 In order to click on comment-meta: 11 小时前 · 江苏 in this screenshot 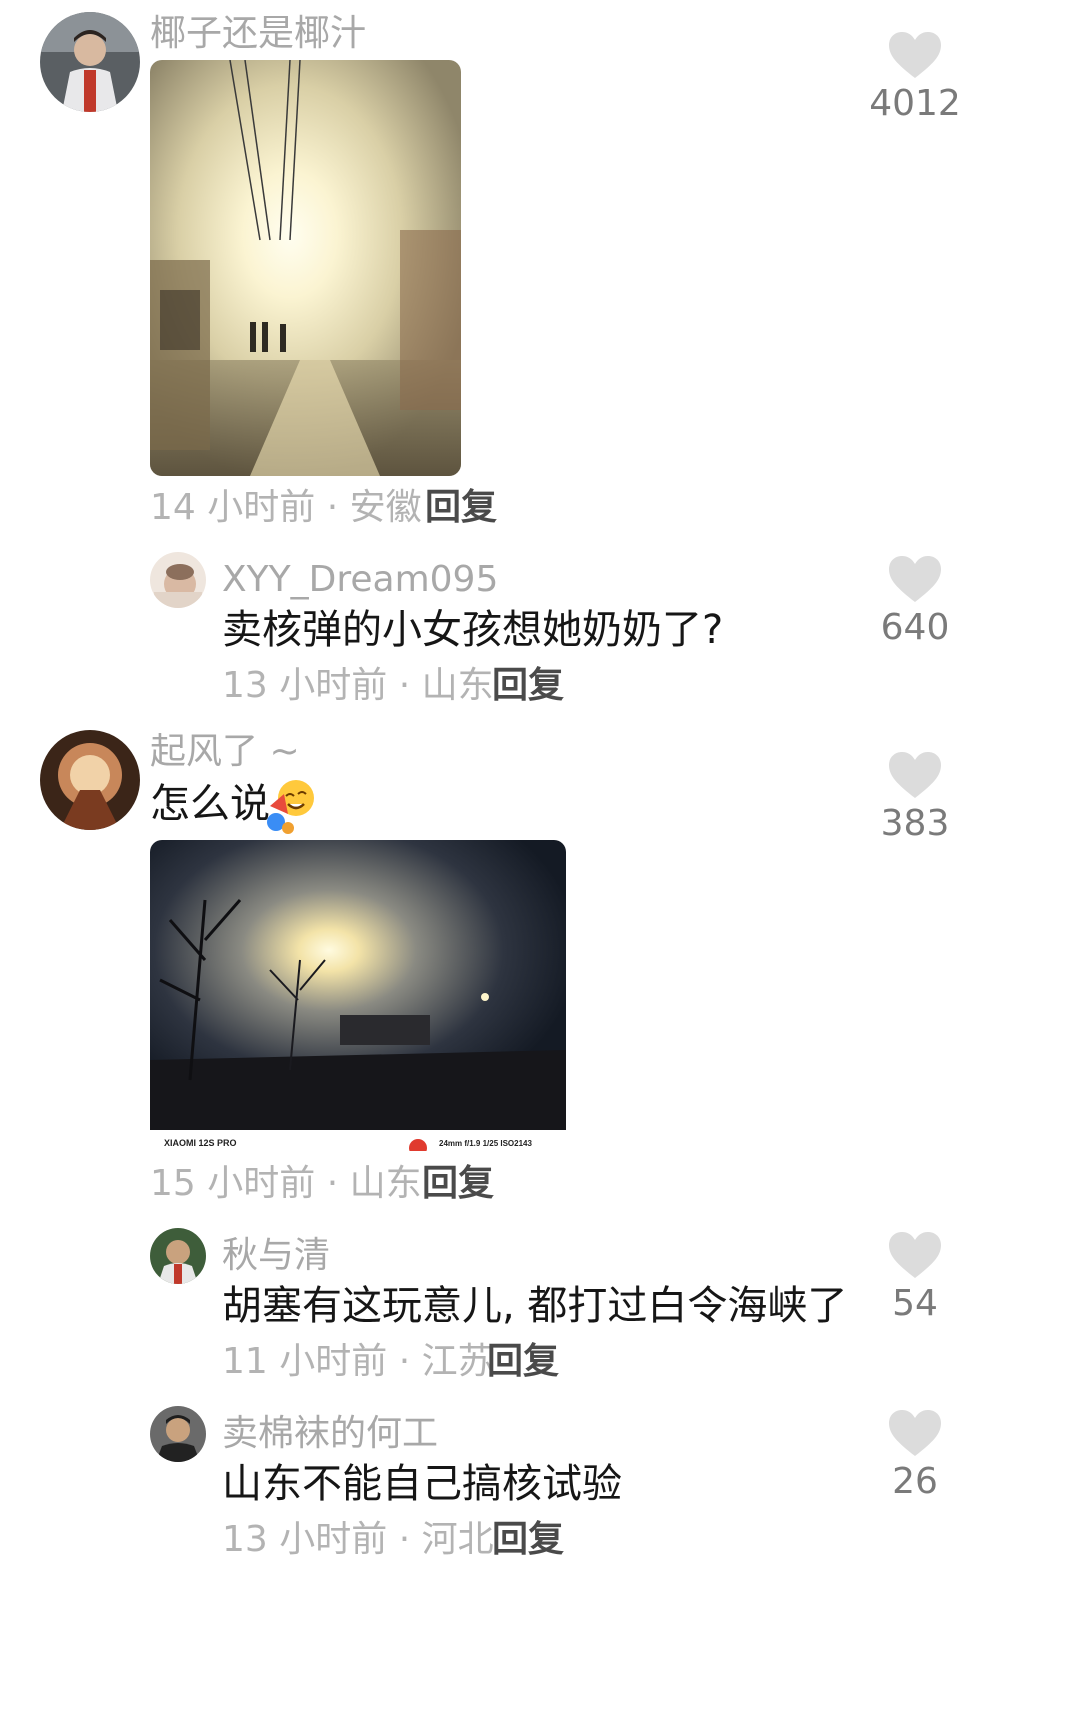, I will do `click(358, 1361)`.